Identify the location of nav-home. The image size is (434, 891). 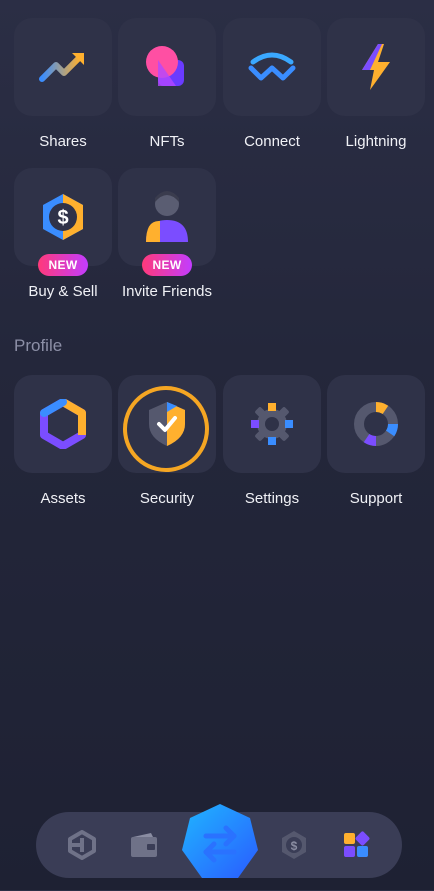
(82, 845).